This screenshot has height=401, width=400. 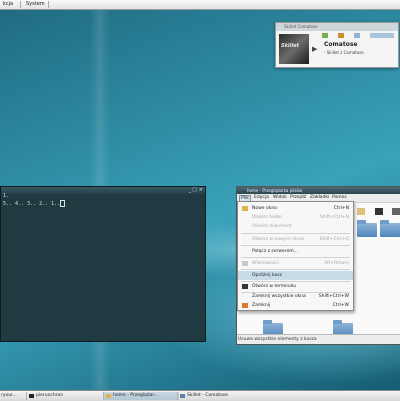 I want to click on play-icon: ▶, so click(x=314, y=49).